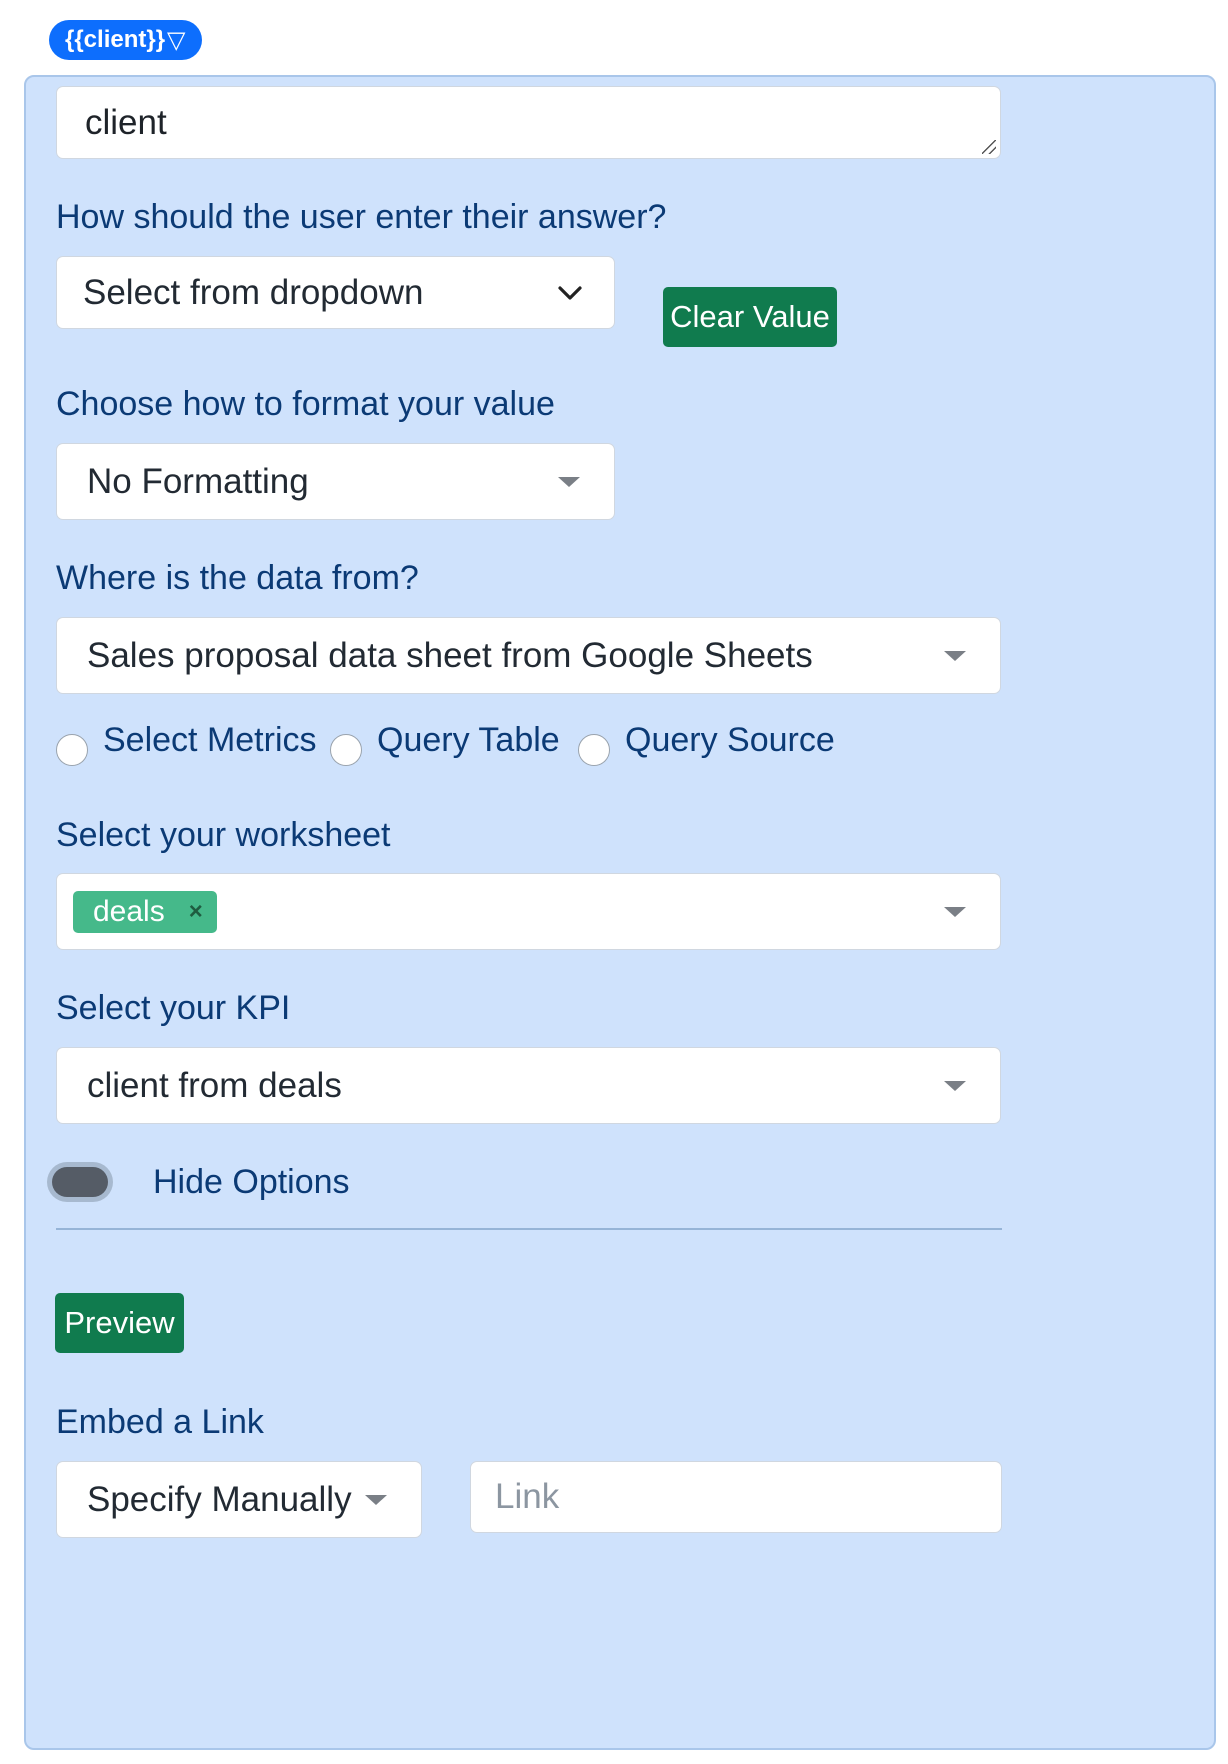 Image resolution: width=1228 pixels, height=1764 pixels. I want to click on radio-select-metrics, so click(72, 750).